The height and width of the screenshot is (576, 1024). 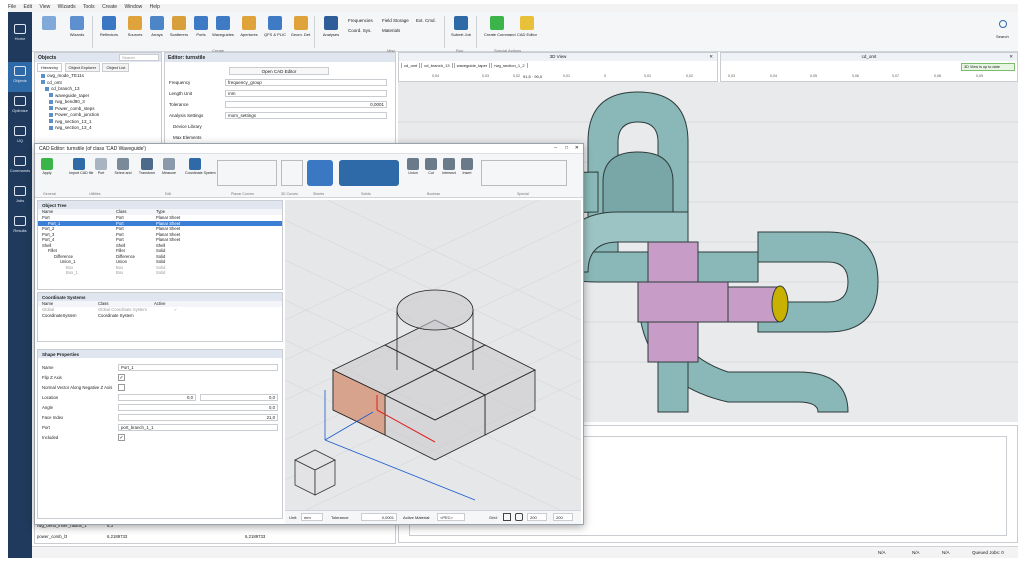 What do you see at coordinates (160, 354) in the screenshot?
I see `shape-properties-title: Shape Properties` at bounding box center [160, 354].